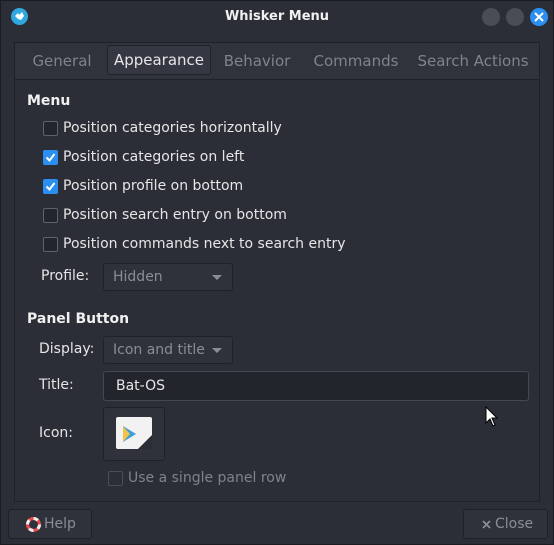  I want to click on close-window-button, so click(539, 17).